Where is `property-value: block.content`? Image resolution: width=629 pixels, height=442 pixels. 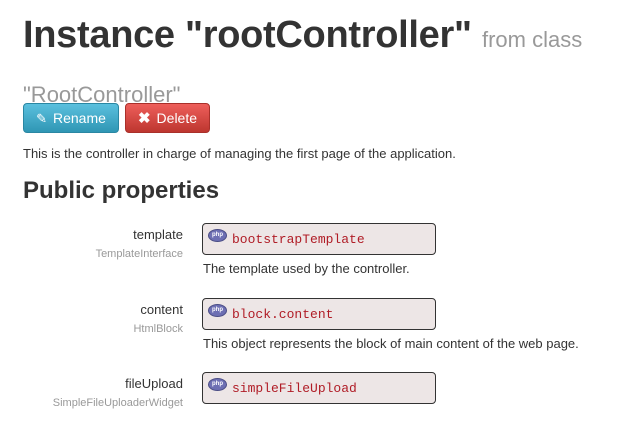
property-value: block.content is located at coordinates (283, 314).